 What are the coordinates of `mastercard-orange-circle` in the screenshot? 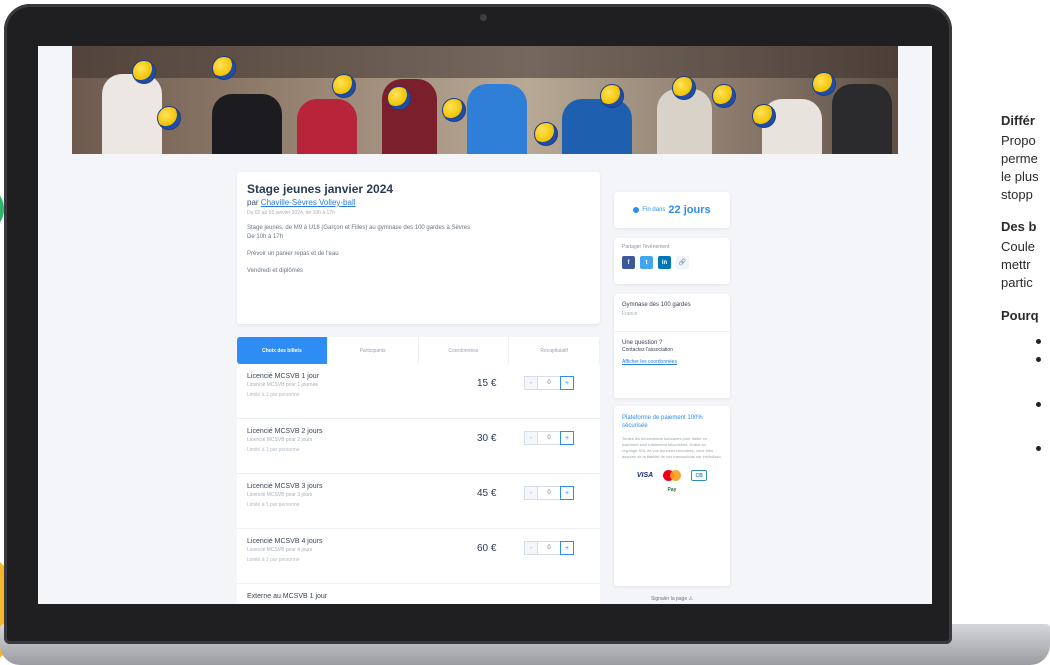 It's located at (676, 475).